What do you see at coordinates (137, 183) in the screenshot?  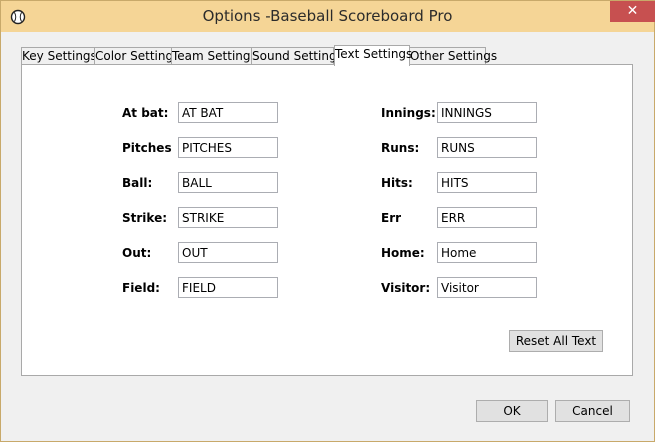 I see `ball-label: Ball:` at bounding box center [137, 183].